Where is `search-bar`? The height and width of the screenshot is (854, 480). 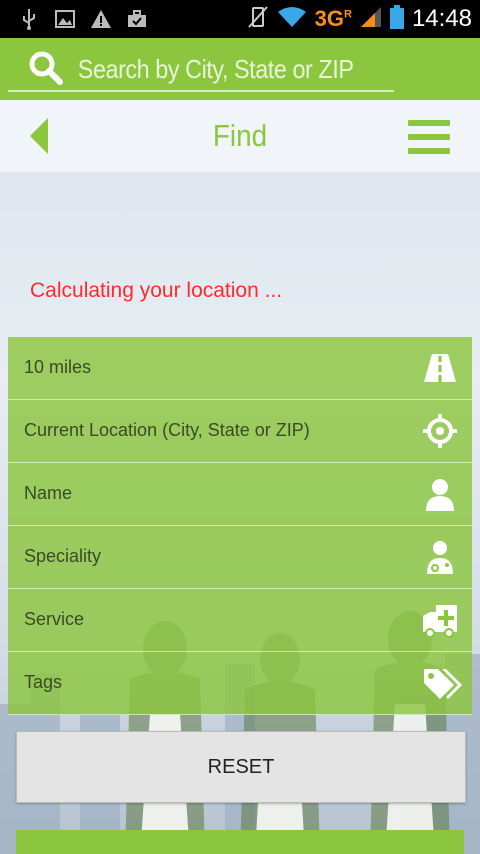
search-bar is located at coordinates (240, 69).